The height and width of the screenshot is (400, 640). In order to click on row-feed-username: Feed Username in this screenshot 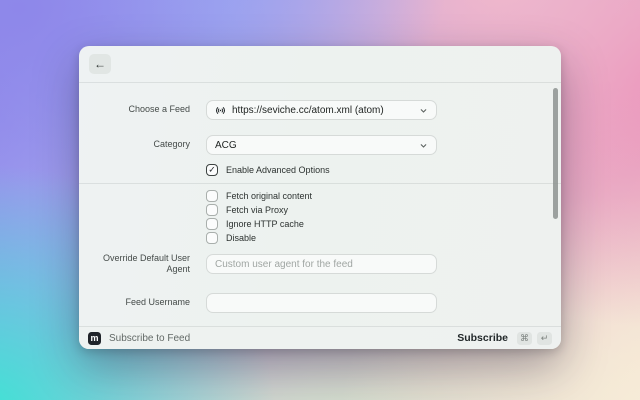, I will do `click(320, 302)`.